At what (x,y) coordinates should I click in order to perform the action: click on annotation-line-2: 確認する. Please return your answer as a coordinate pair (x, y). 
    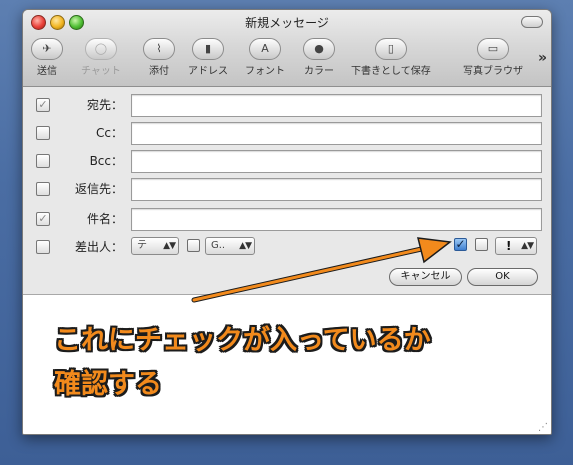
    Looking at the image, I should click on (108, 384).